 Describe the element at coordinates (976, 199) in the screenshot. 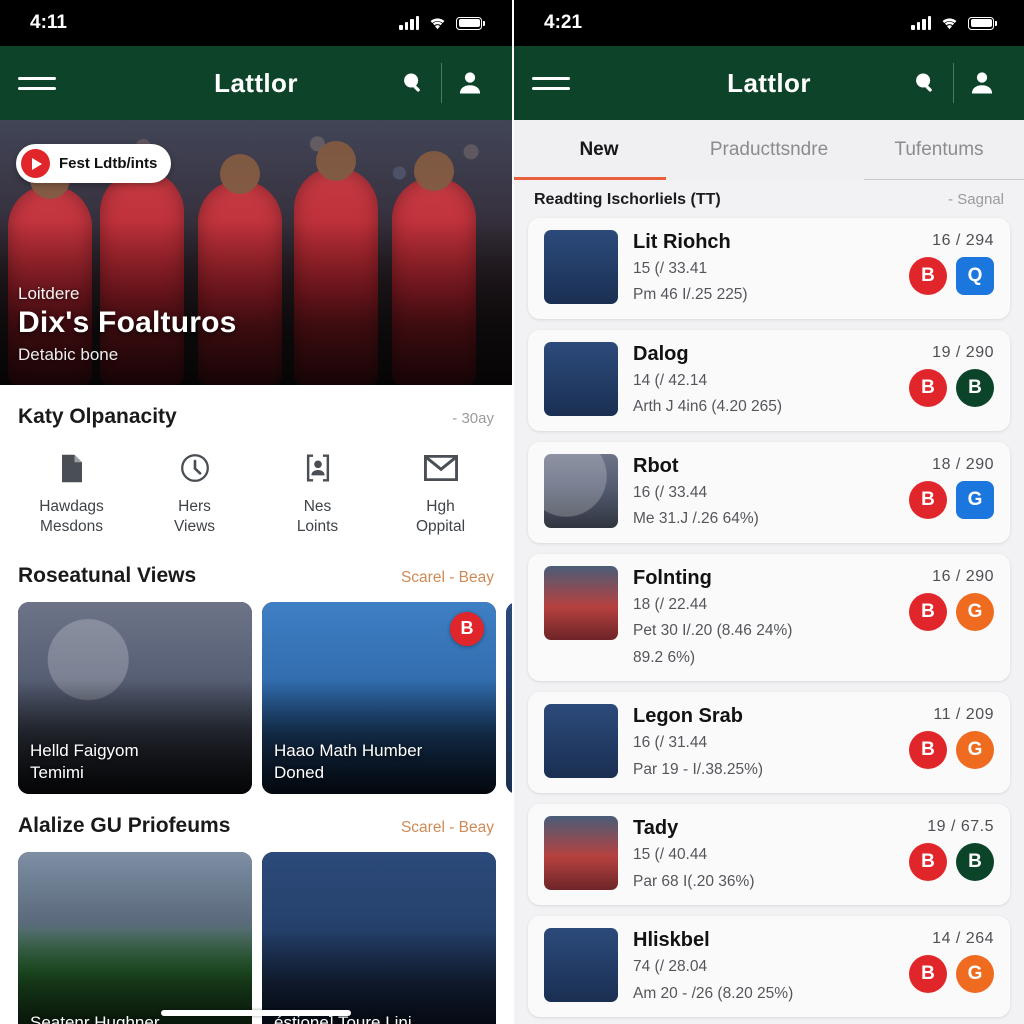

I see `list-header-right: - Sagnal` at that location.